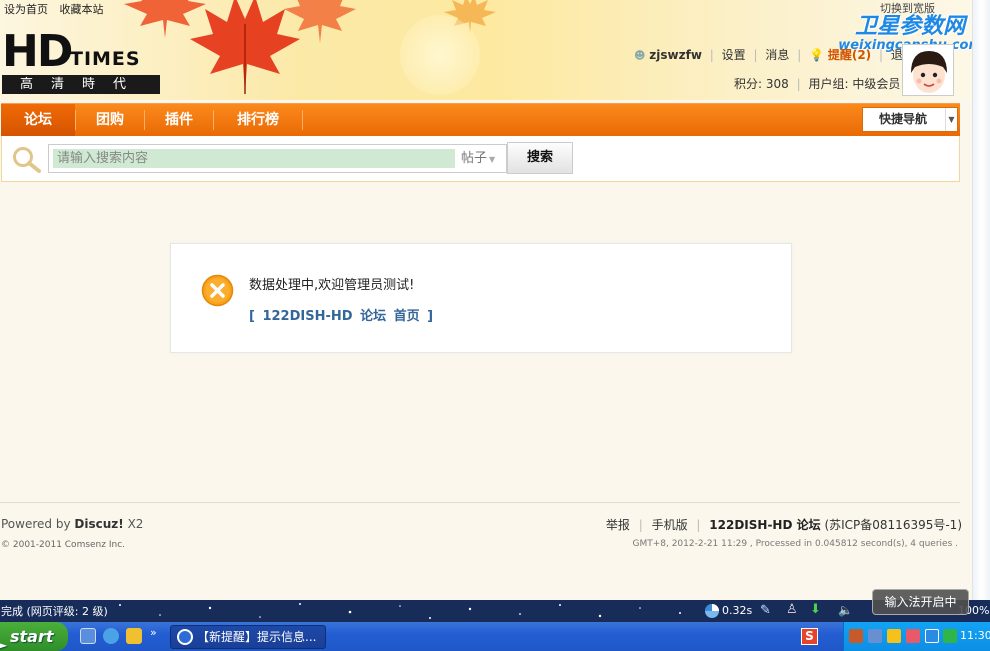 The height and width of the screenshot is (651, 990). What do you see at coordinates (950, 636) in the screenshot?
I see `tray-antivirus-icon` at bounding box center [950, 636].